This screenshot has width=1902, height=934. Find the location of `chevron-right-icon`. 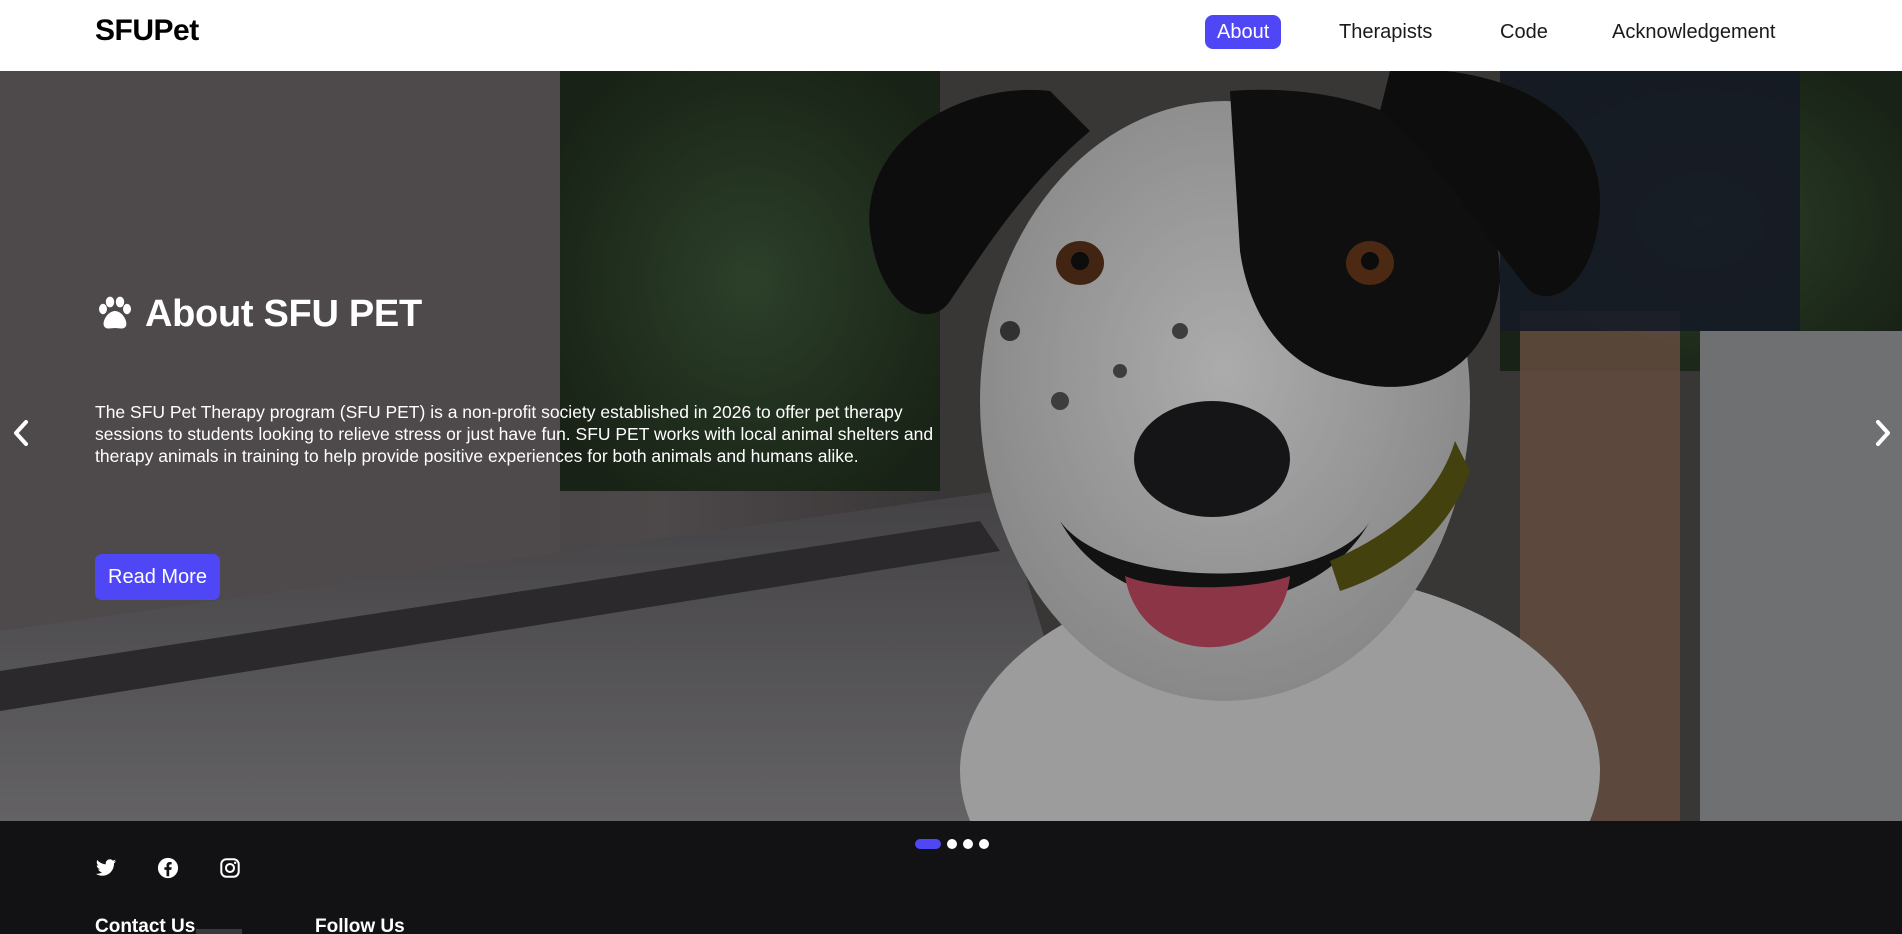

chevron-right-icon is located at coordinates (1883, 433).